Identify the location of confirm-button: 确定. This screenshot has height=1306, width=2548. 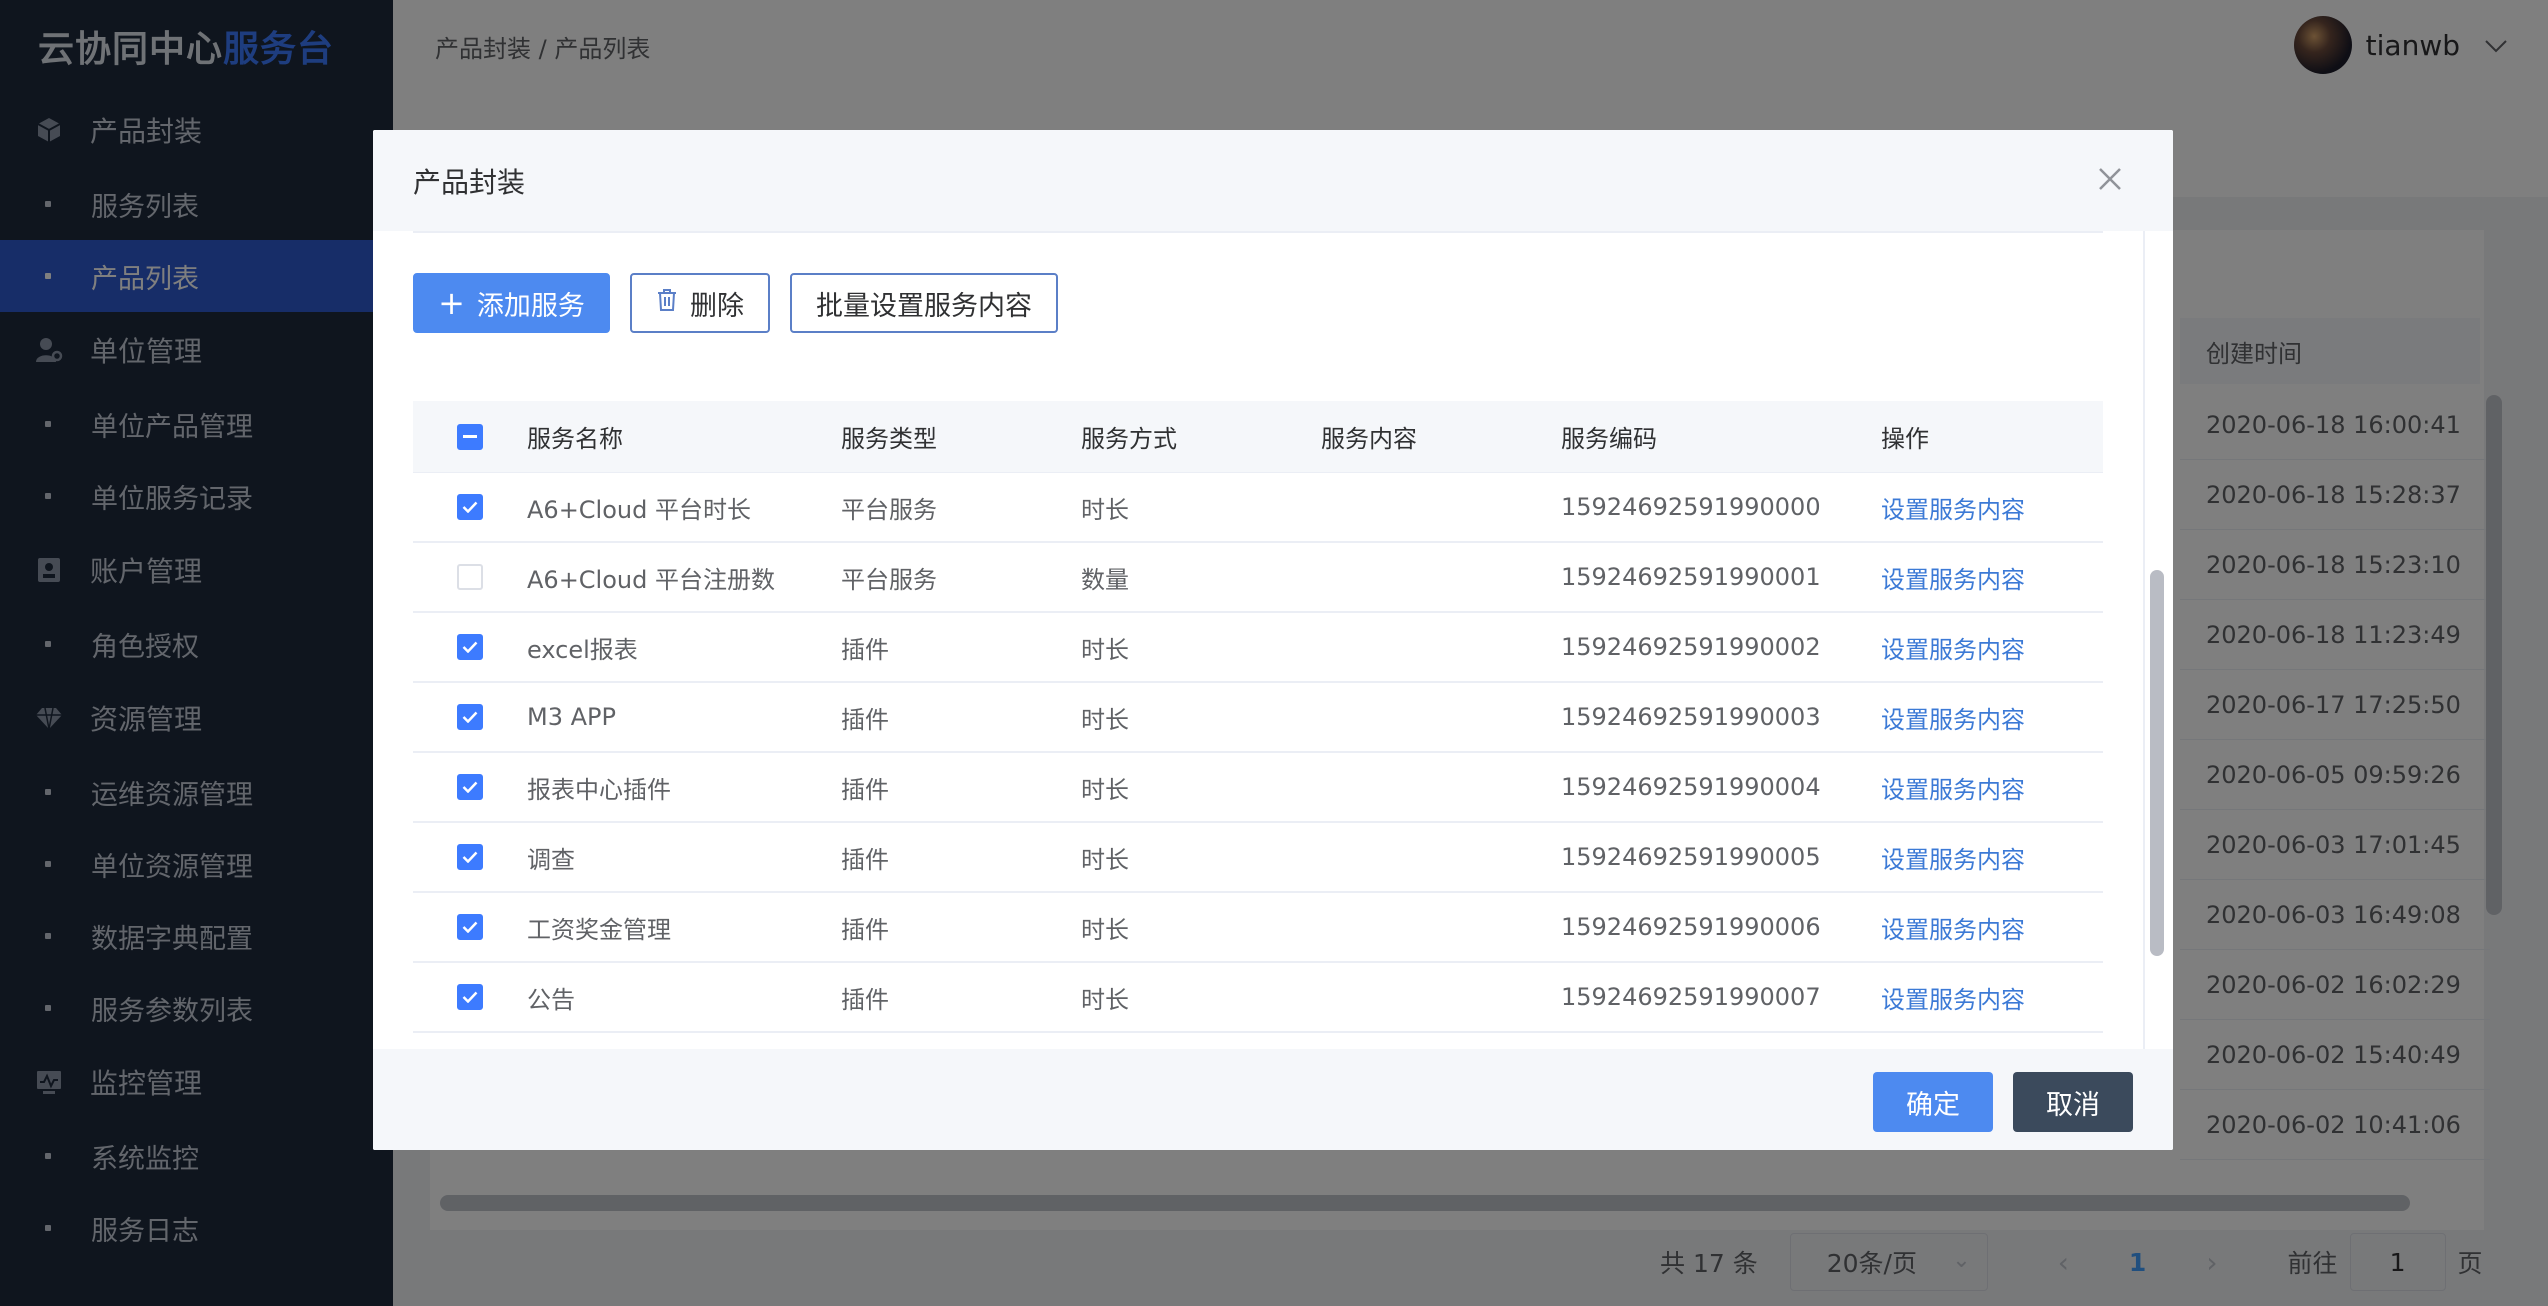
(1933, 1102).